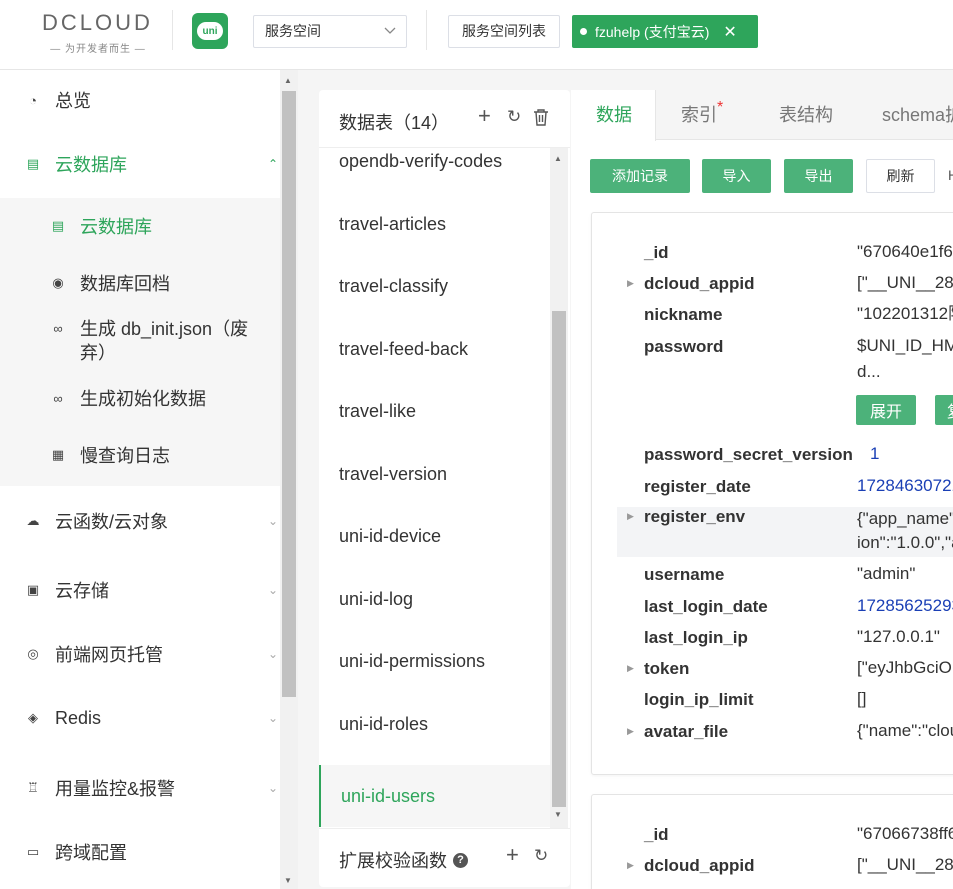 Image resolution: width=953 pixels, height=889 pixels. Describe the element at coordinates (434, 349) in the screenshot. I see `table-item: travel-feed-back` at that location.